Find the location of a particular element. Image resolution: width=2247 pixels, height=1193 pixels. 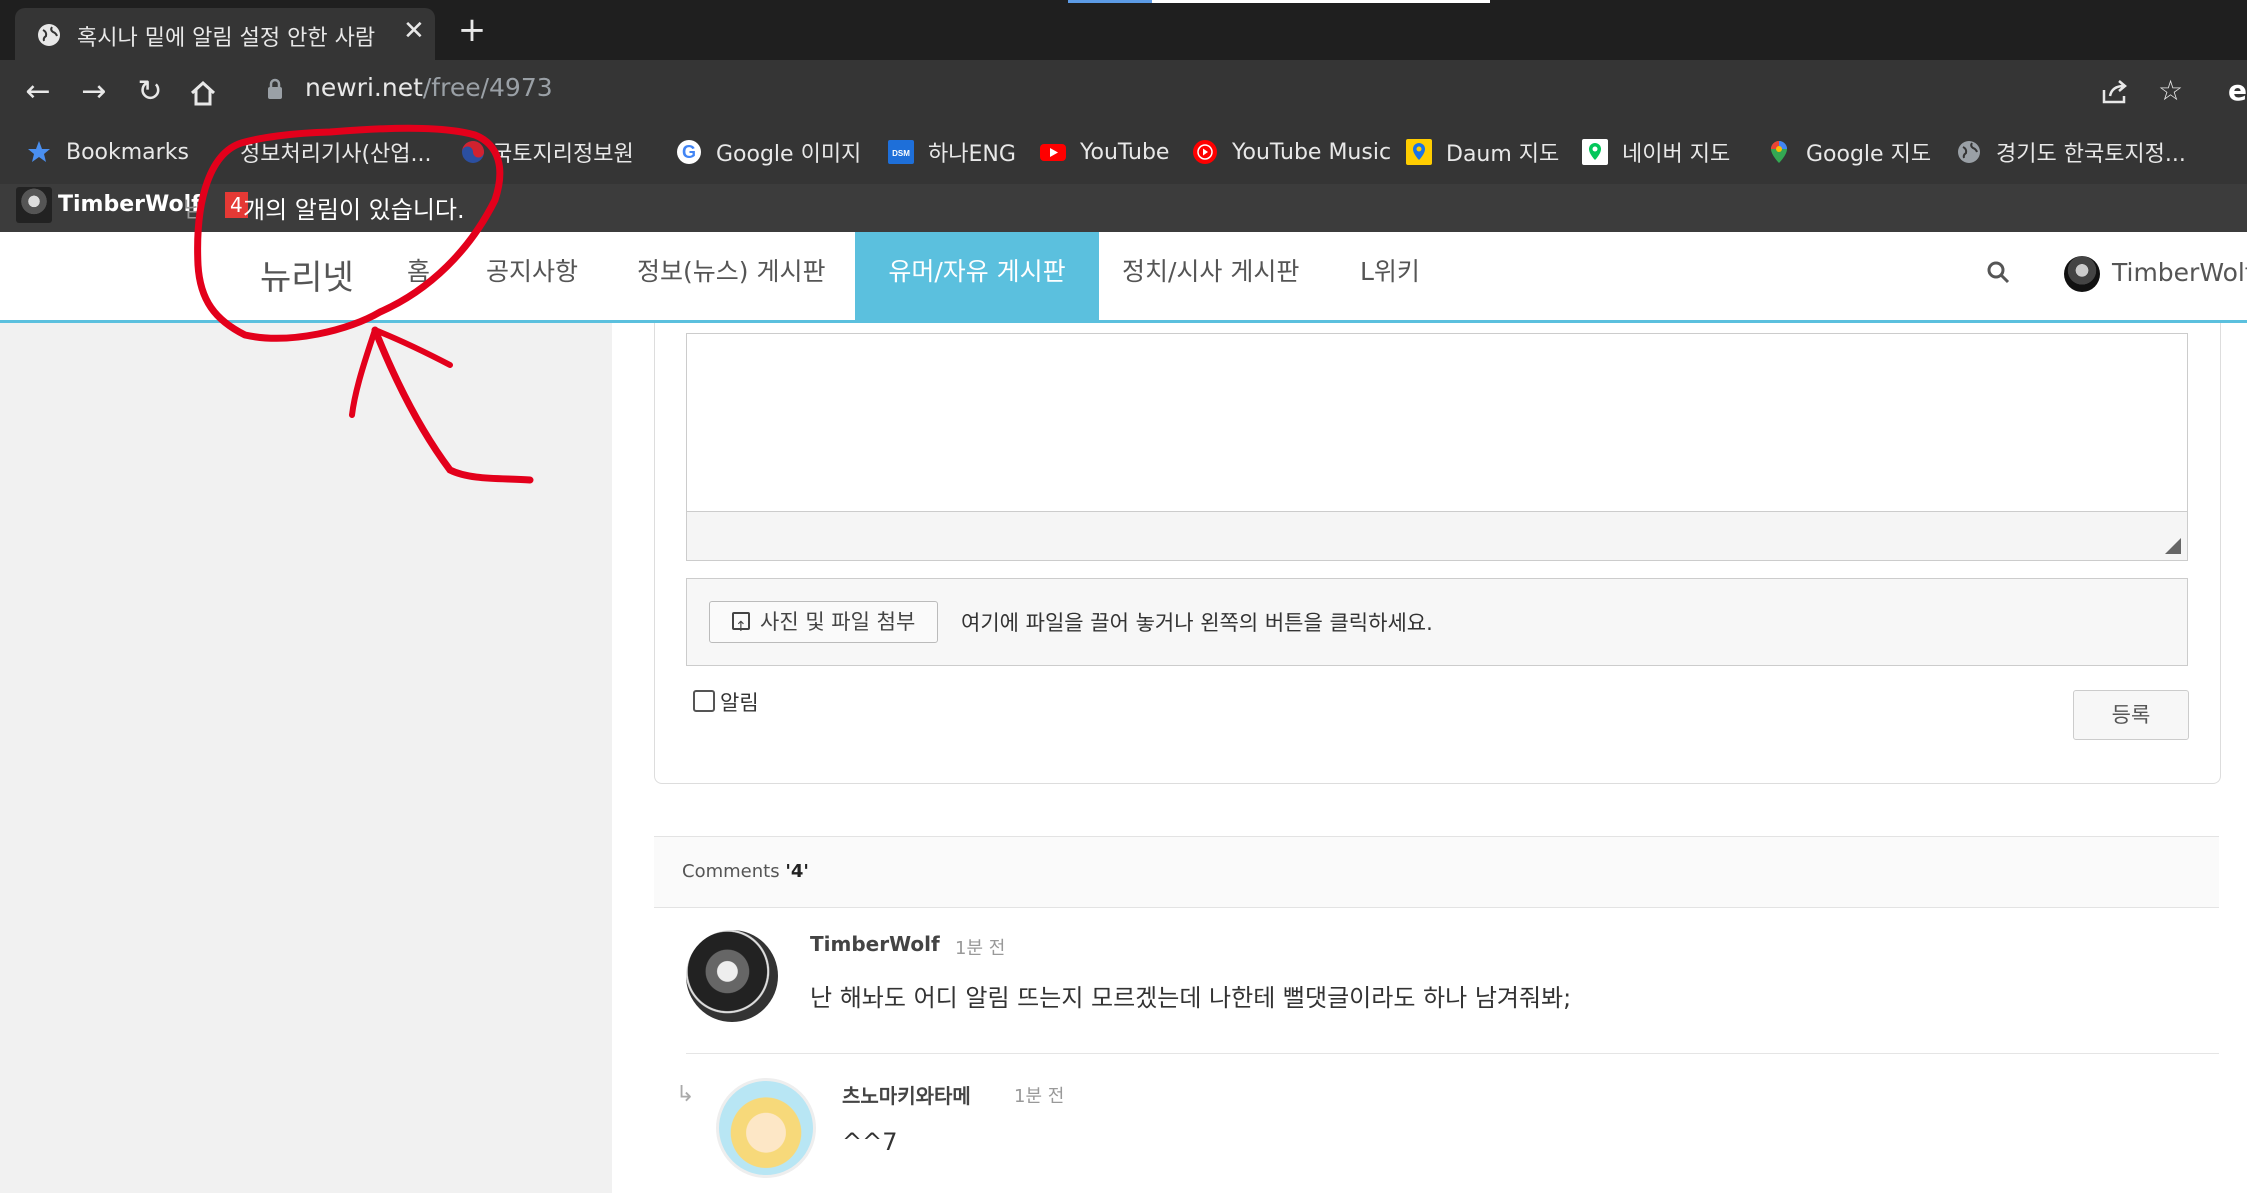

alarm-label: 알림 is located at coordinates (739, 703).